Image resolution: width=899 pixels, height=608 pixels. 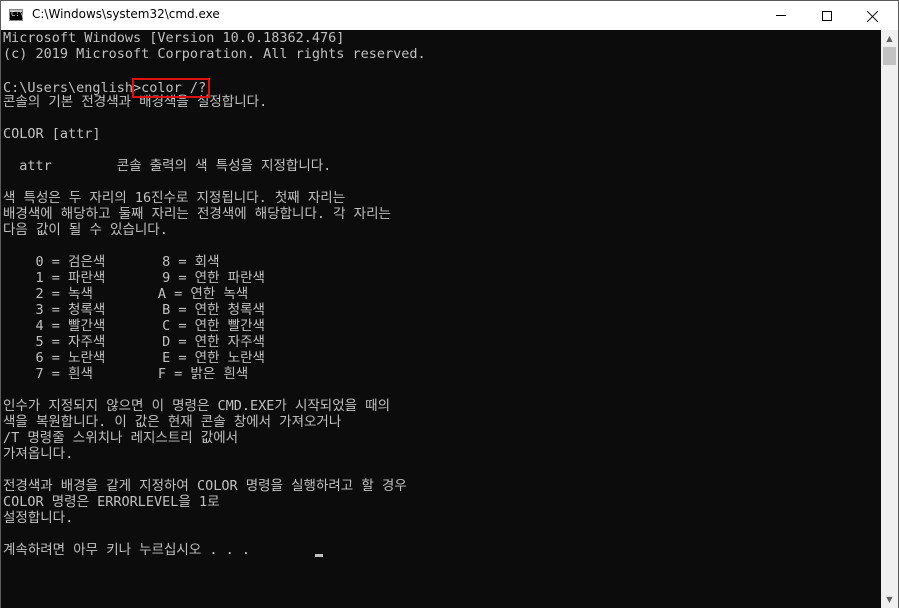 What do you see at coordinates (126, 294) in the screenshot?
I see `console-line: 2 = 녹색 A = 연한 녹색` at bounding box center [126, 294].